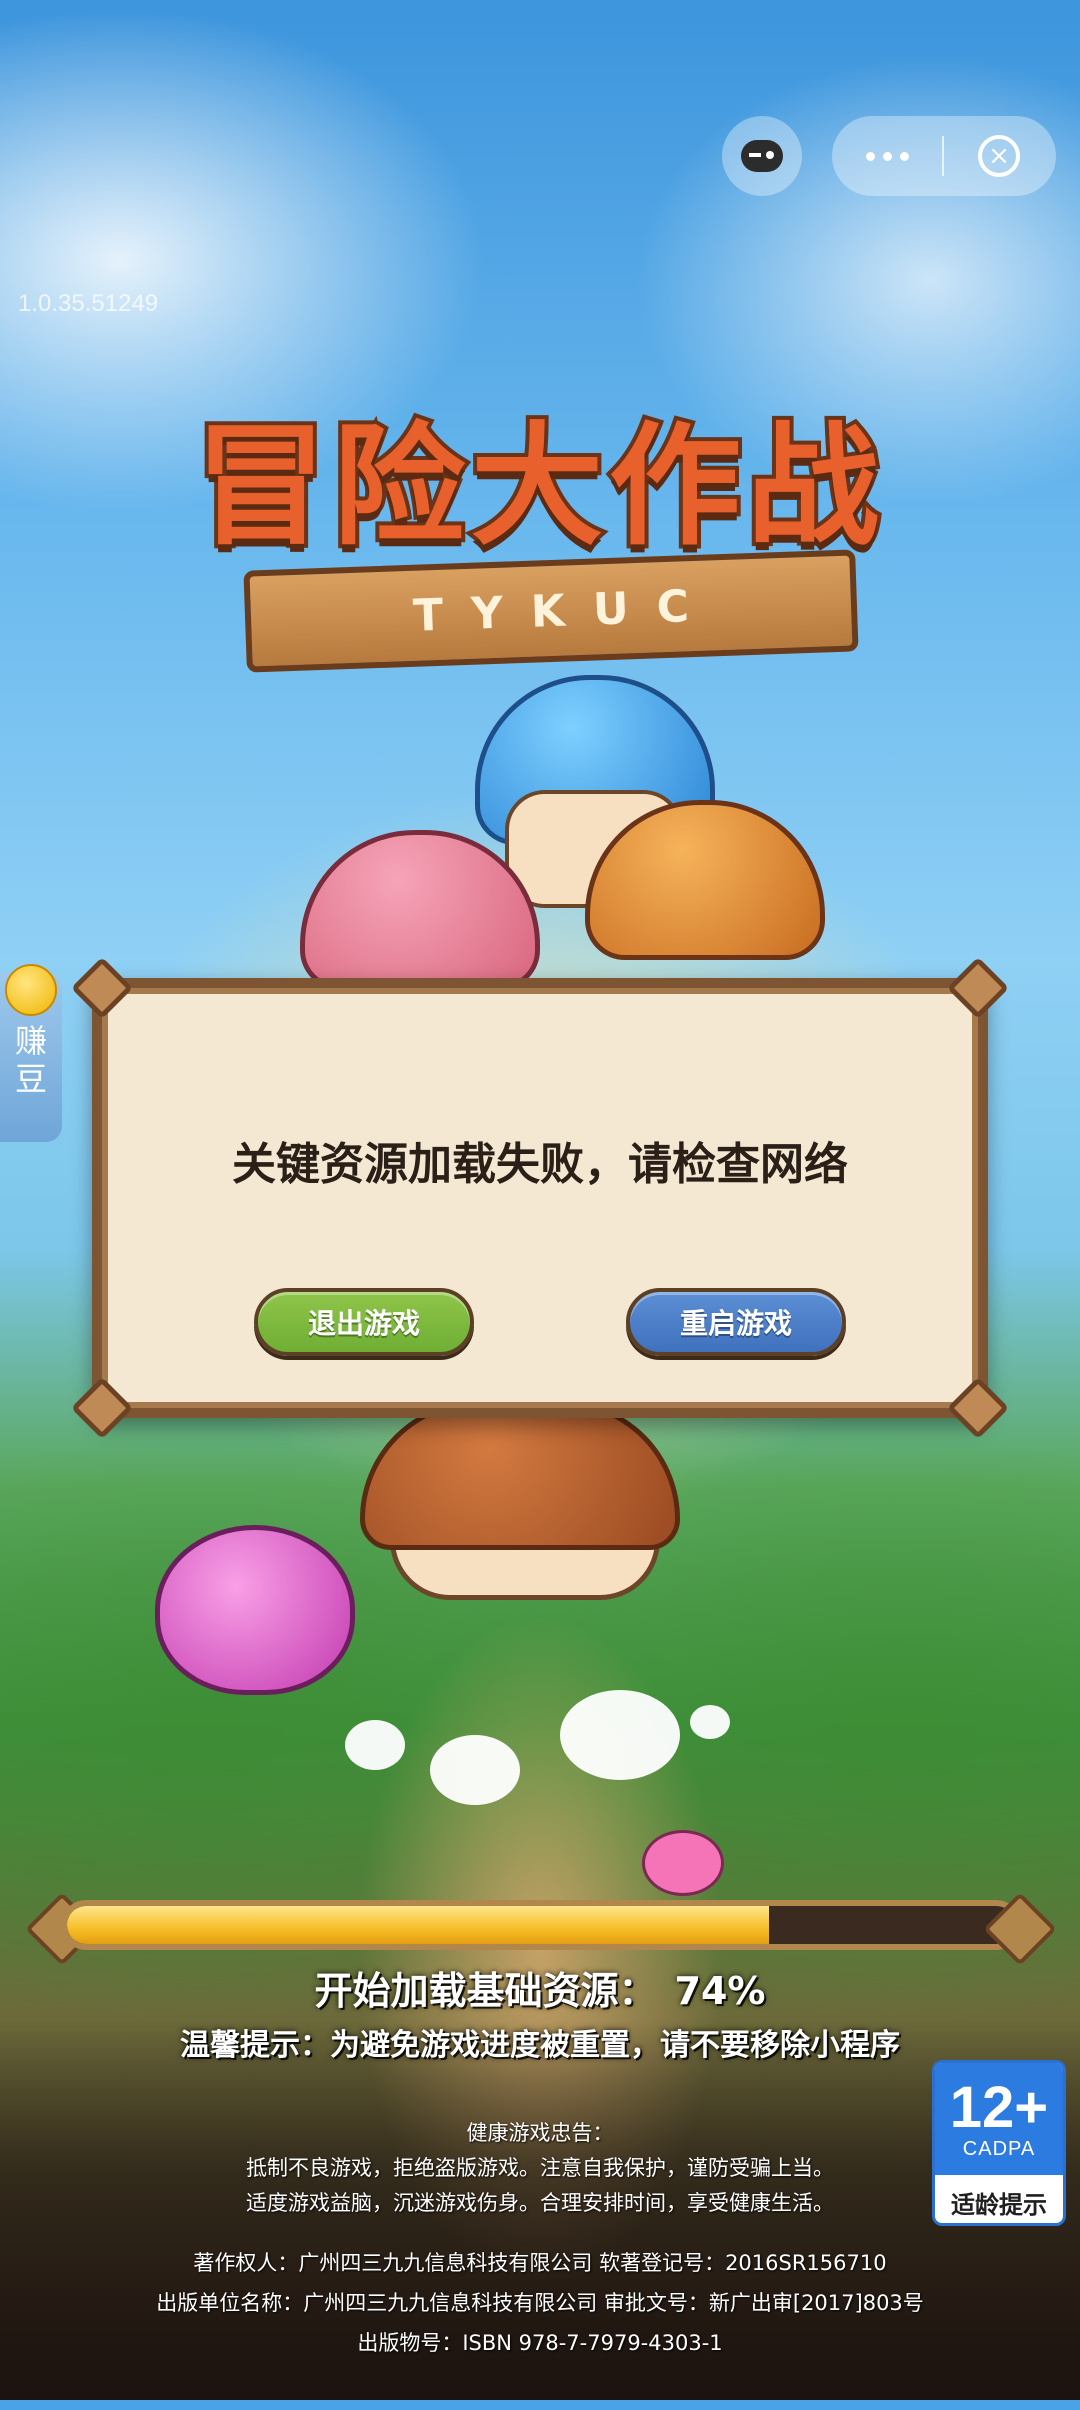 Image resolution: width=1080 pixels, height=2410 pixels. I want to click on earn-beans-label: 赚豆, so click(30, 1060).